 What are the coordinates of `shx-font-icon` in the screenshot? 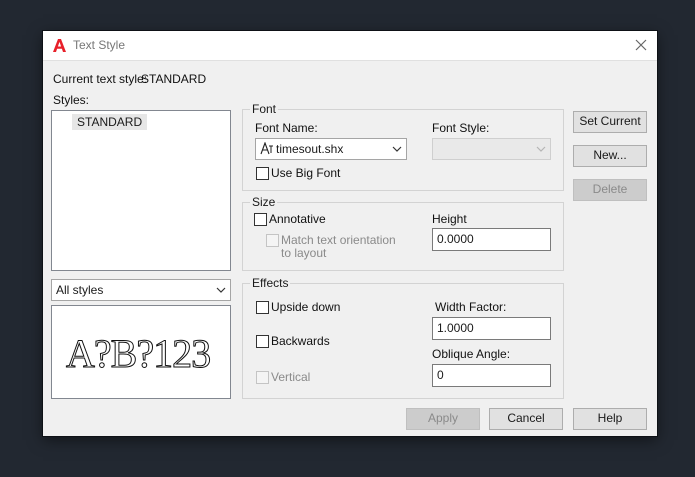 It's located at (266, 148).